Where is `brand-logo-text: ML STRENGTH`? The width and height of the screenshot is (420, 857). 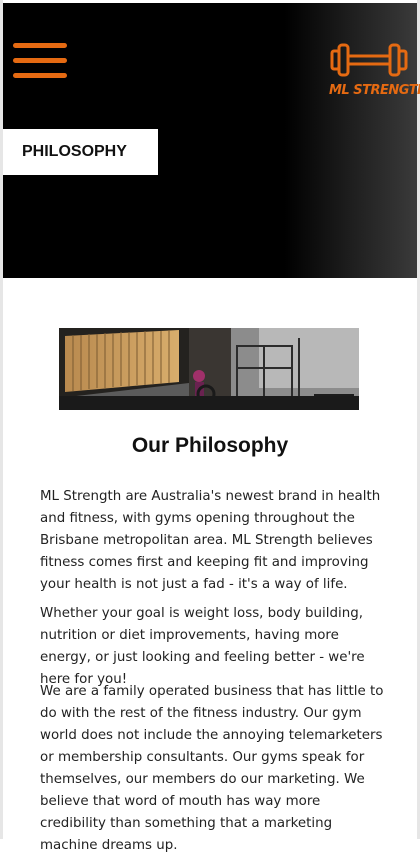
brand-logo-text: ML STRENGTH is located at coordinates (374, 90).